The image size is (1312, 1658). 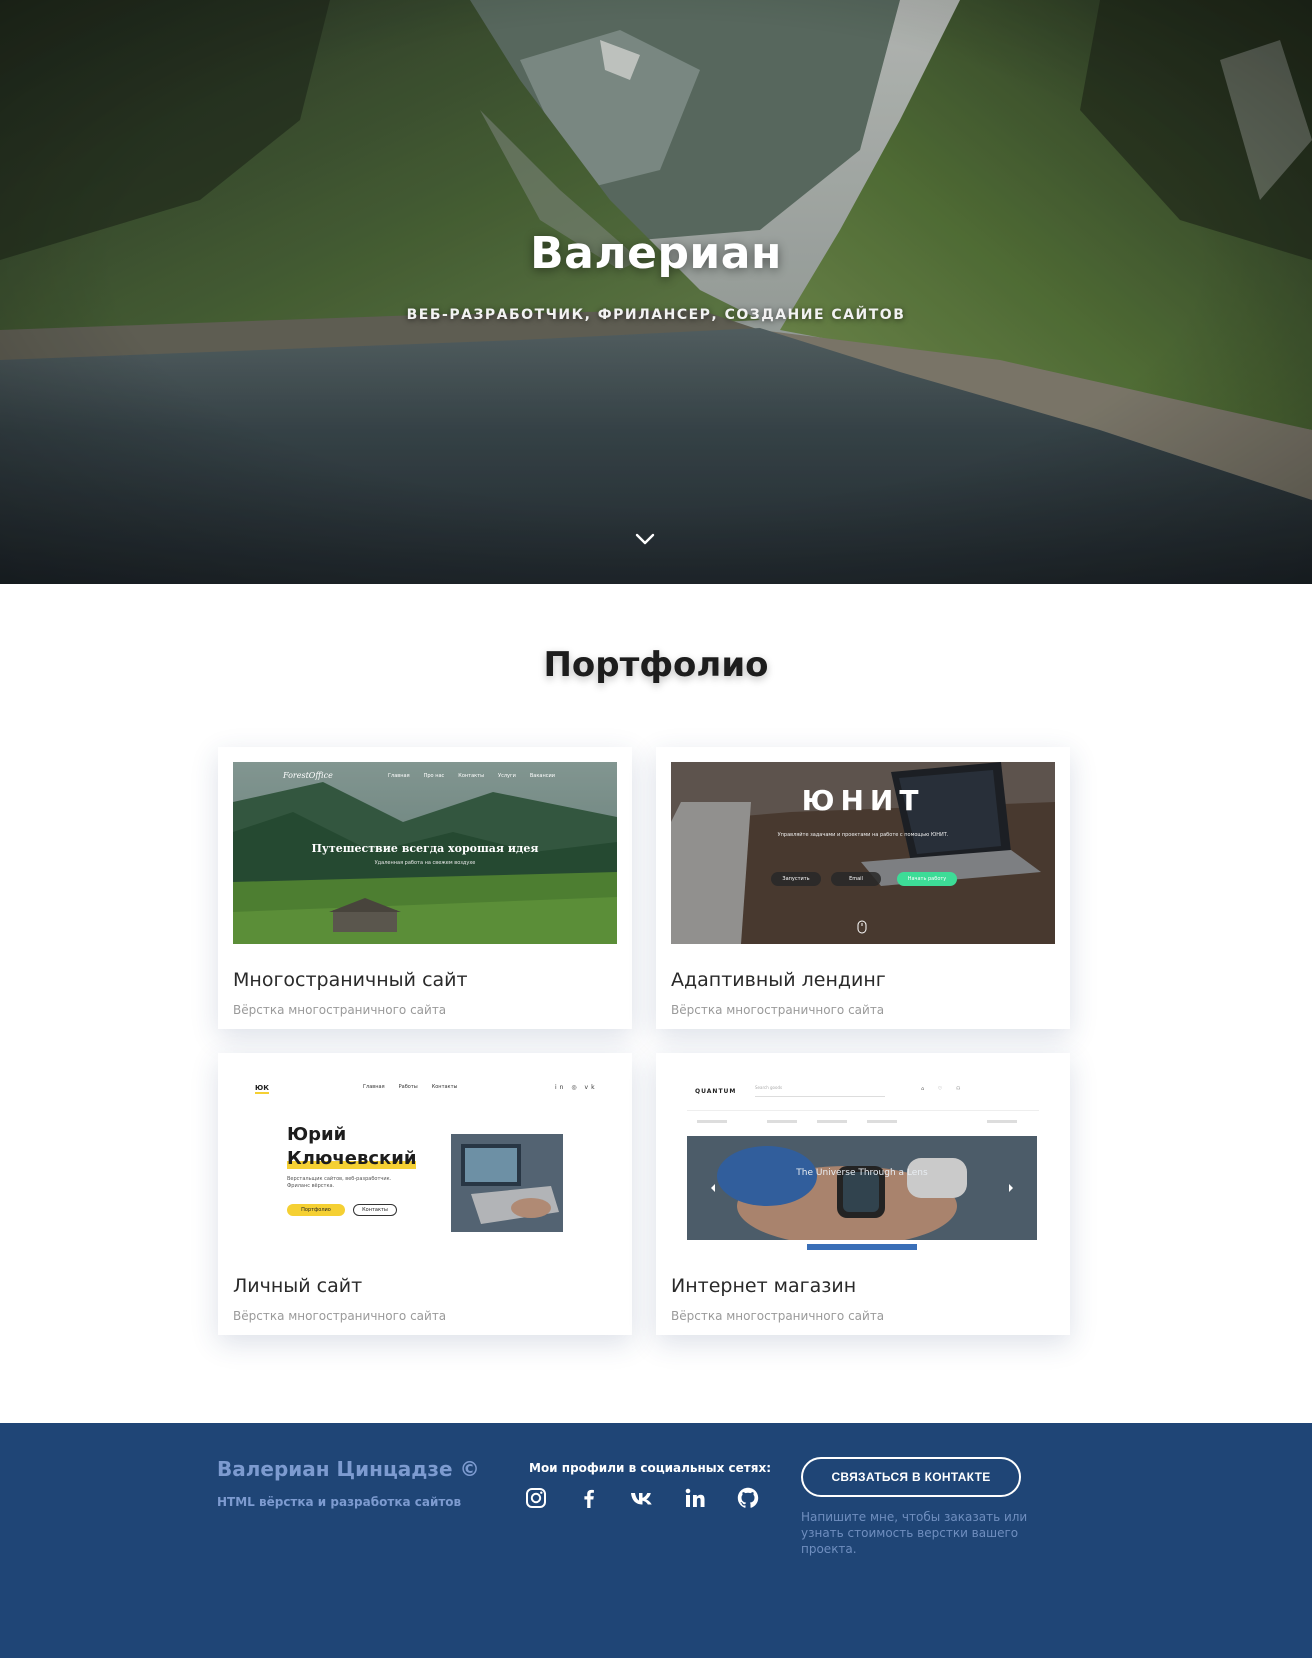 I want to click on preview-subline: Удаленная работа на свежем воздухе, so click(x=425, y=863).